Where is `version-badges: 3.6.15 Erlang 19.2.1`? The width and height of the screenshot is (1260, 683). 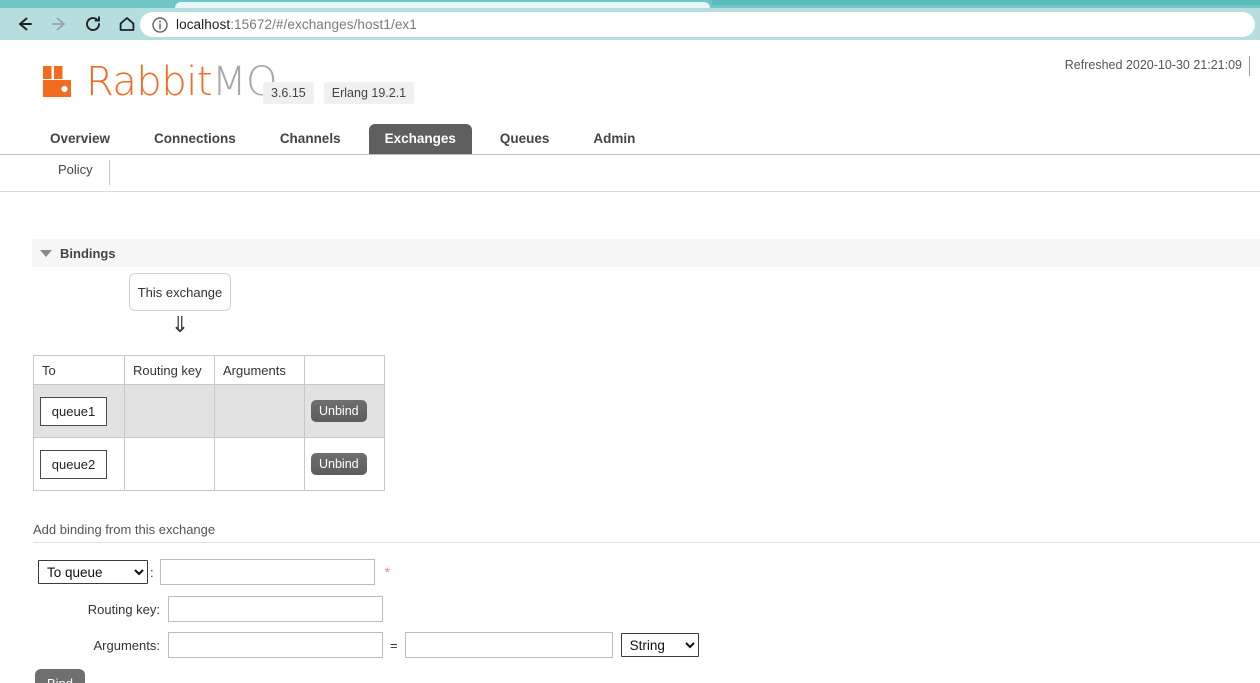 version-badges: 3.6.15 Erlang 19.2.1 is located at coordinates (339, 93).